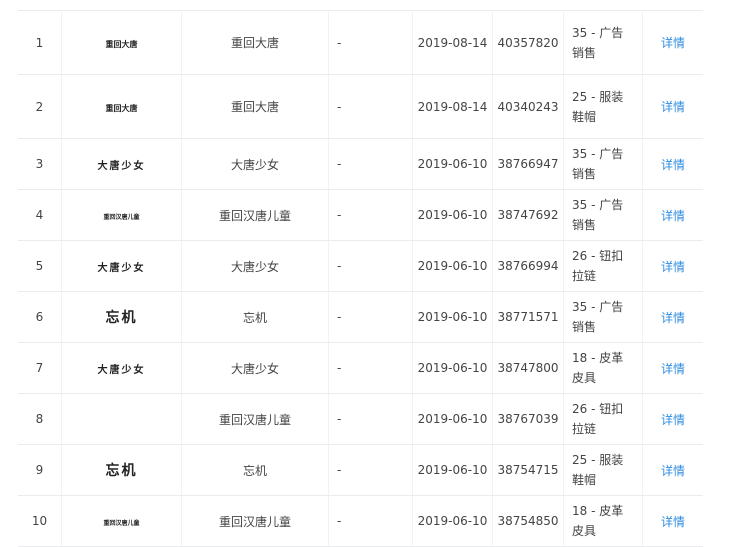 The width and height of the screenshot is (753, 547). What do you see at coordinates (40, 368) in the screenshot?
I see `row-number: 7` at bounding box center [40, 368].